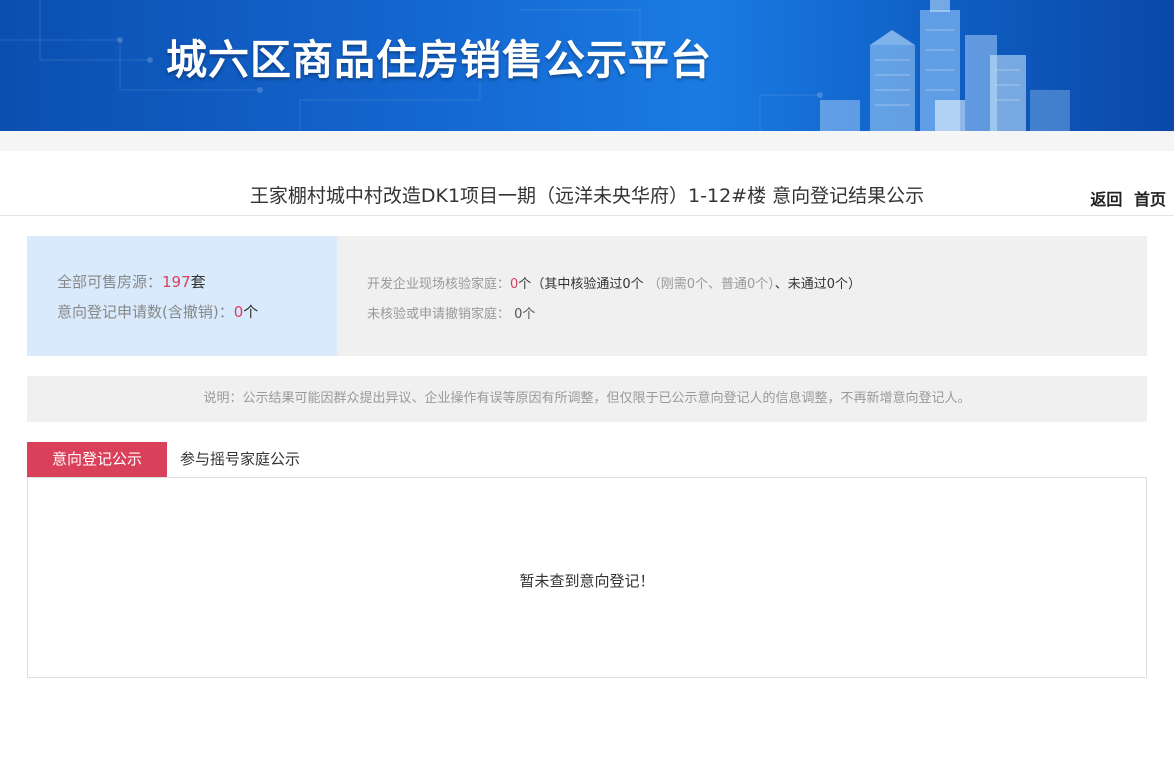 The height and width of the screenshot is (770, 1174). I want to click on verified-unit: 个, so click(525, 284).